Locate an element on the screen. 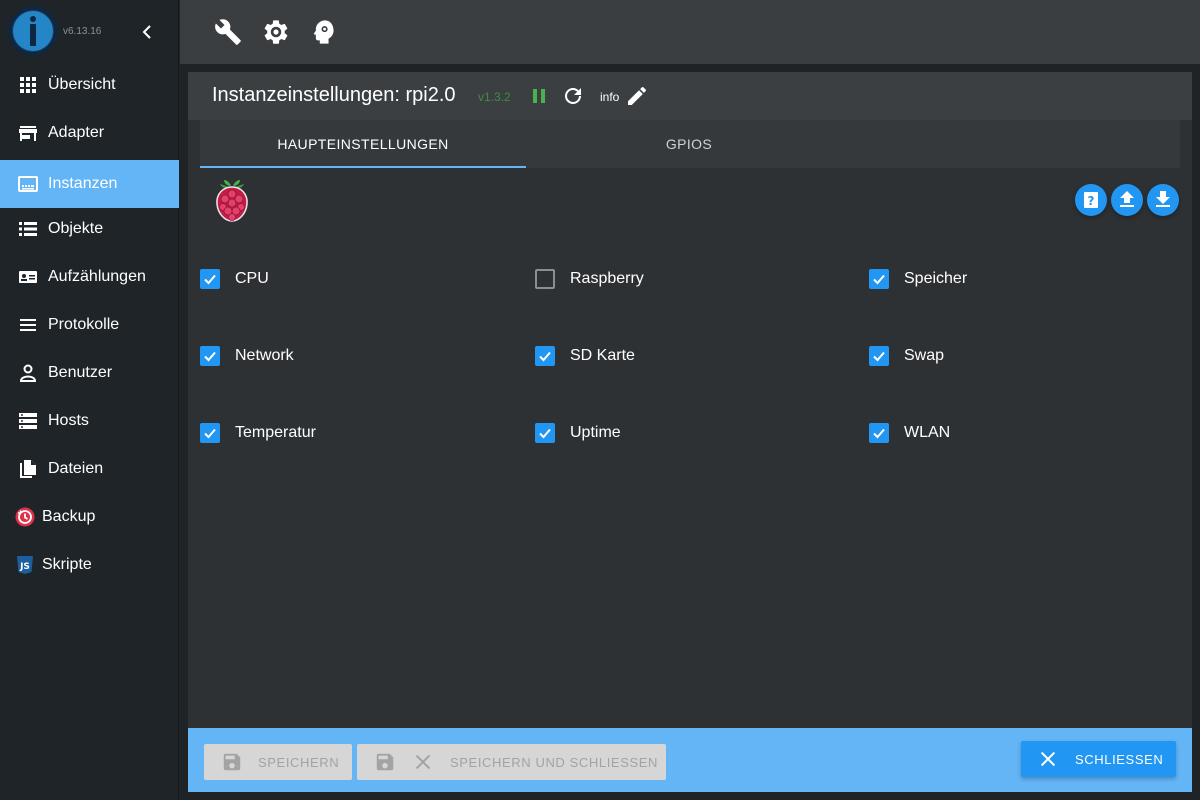 The width and height of the screenshot is (1200, 800). sidebar-item-label: Backup is located at coordinates (69, 516).